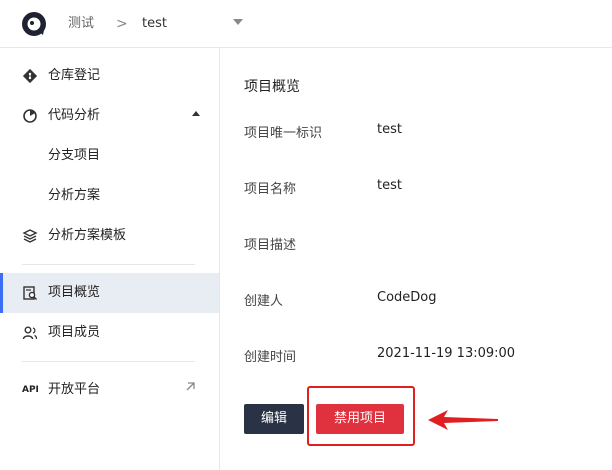 The height and width of the screenshot is (470, 612). Describe the element at coordinates (109, 156) in the screenshot. I see `sidebar-item-branch-projects: 分支项目` at that location.